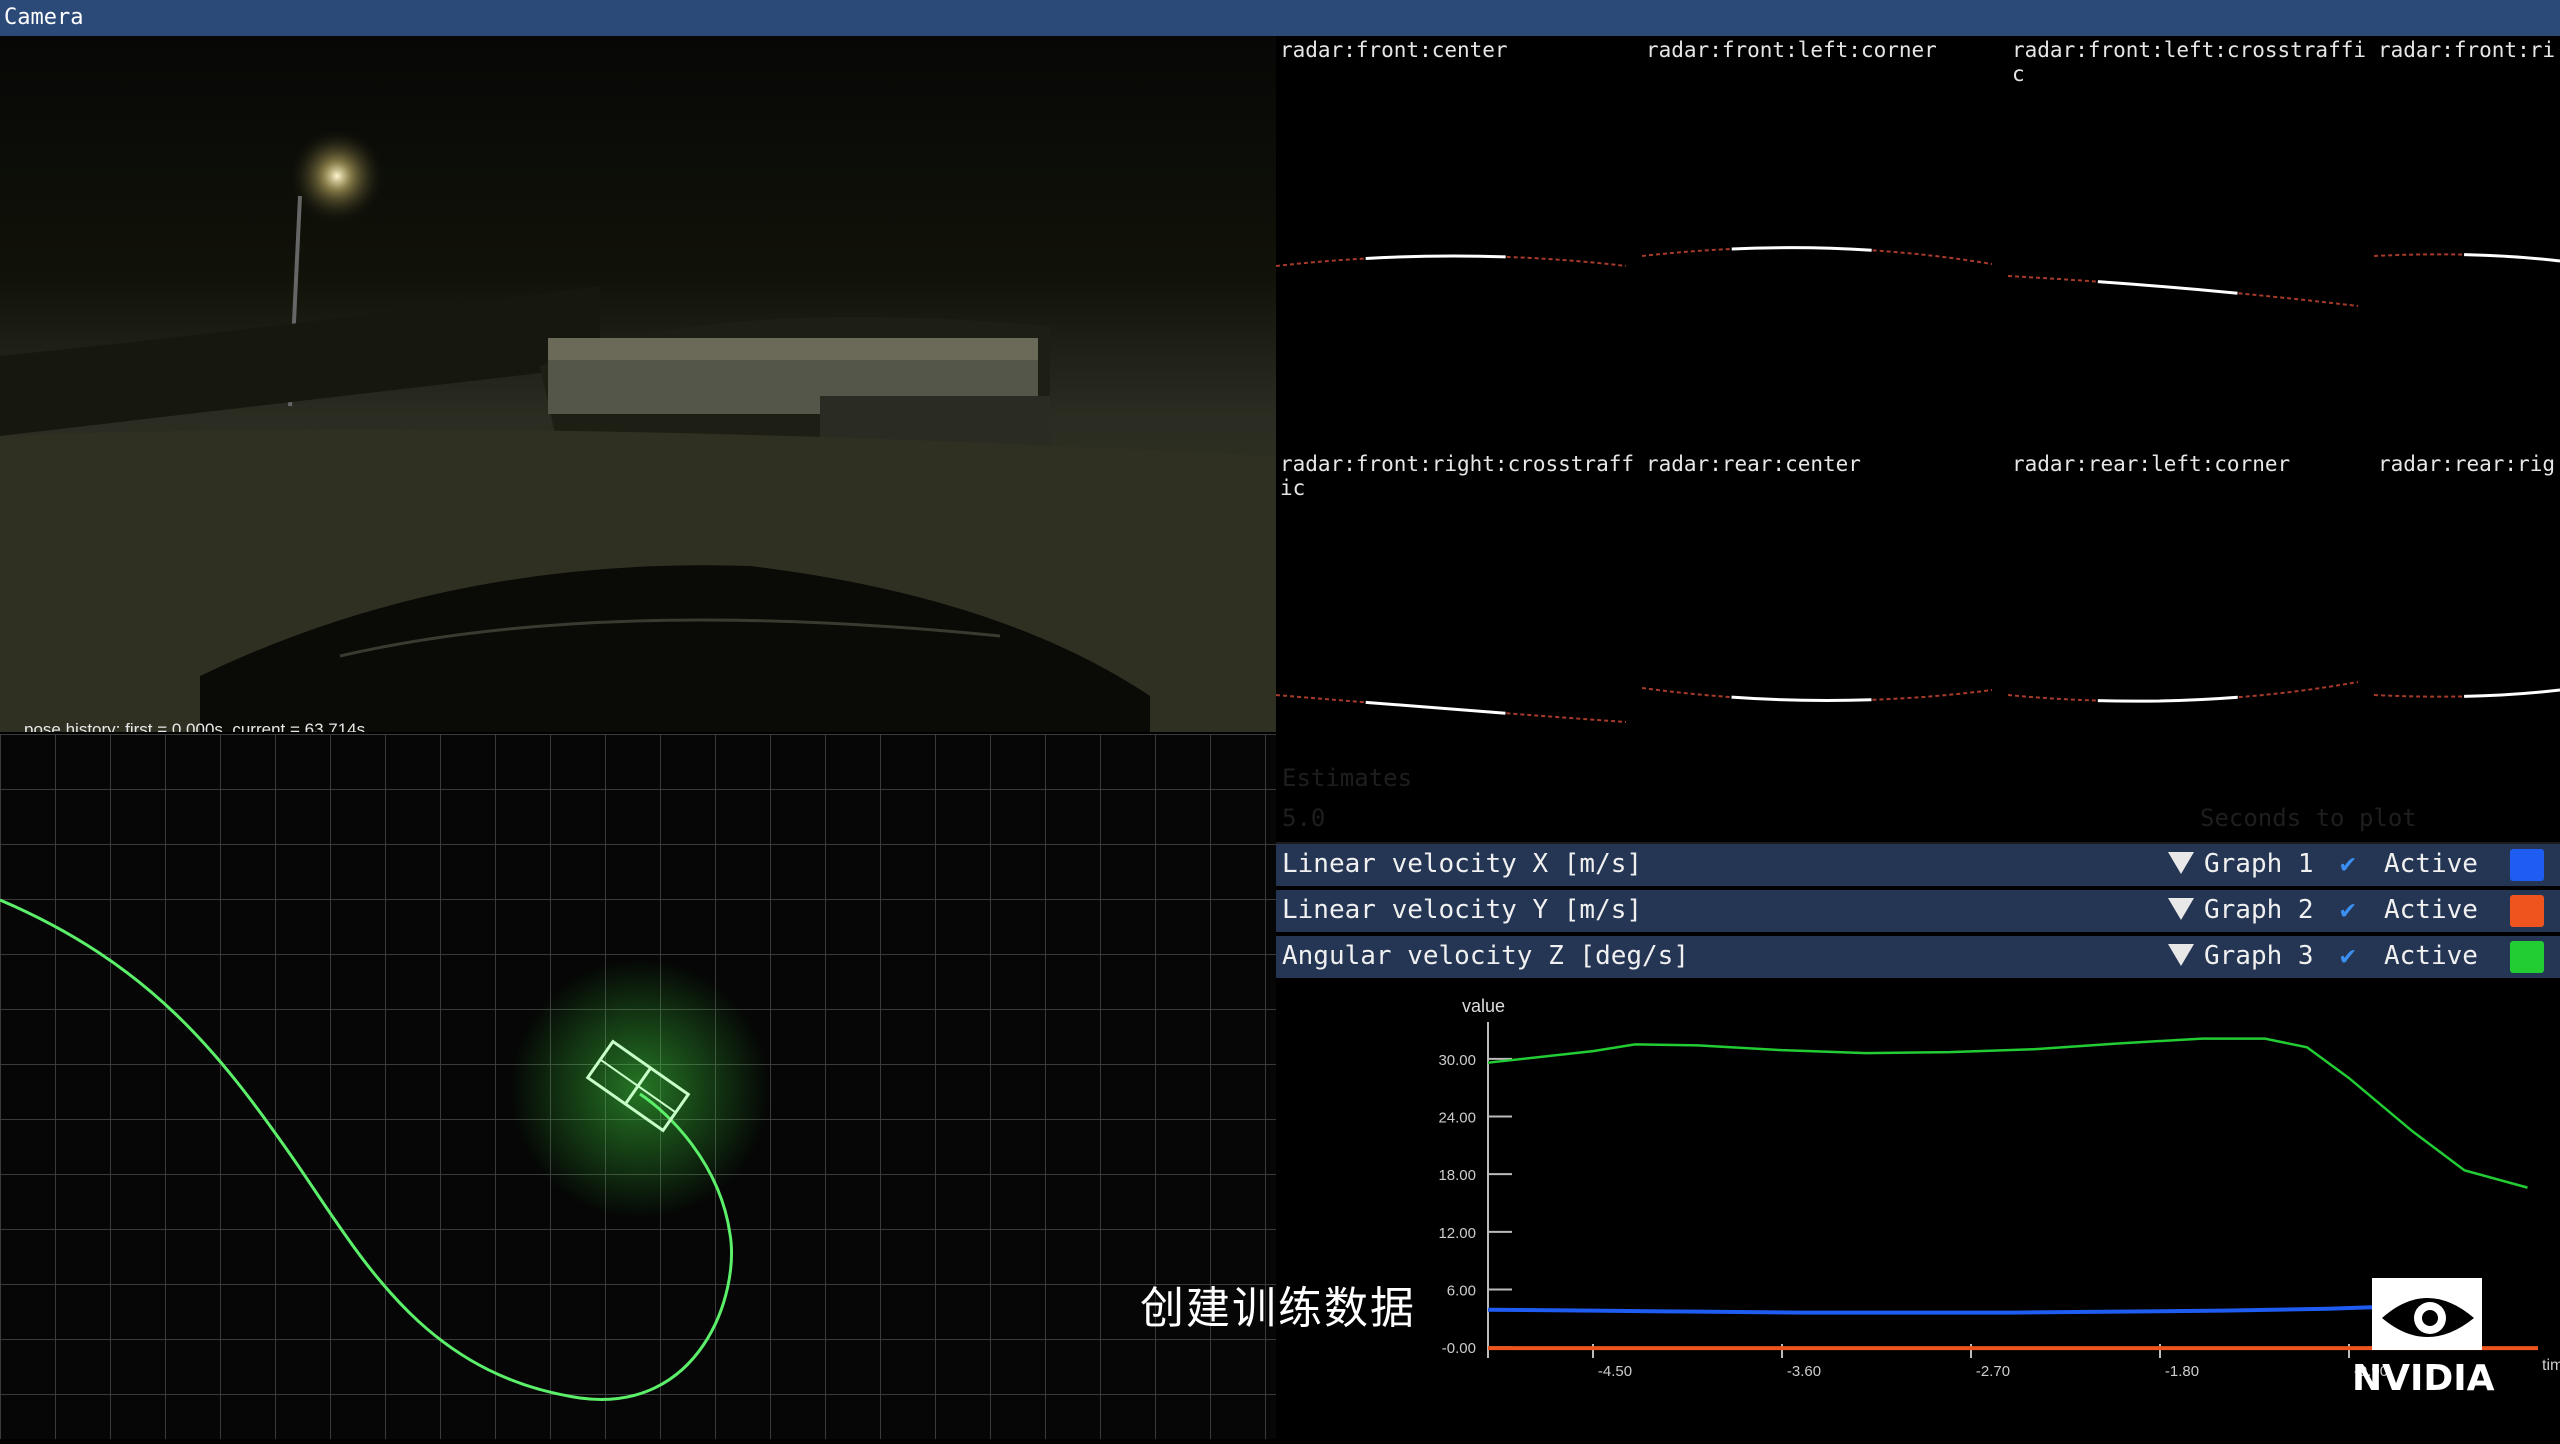  Describe the element at coordinates (1457, 476) in the screenshot. I see `radar-label: radar:front:right:crosstraffic` at that location.